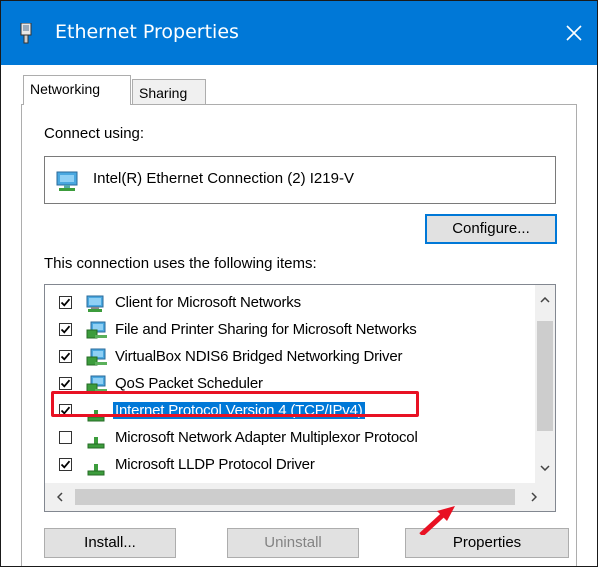 The width and height of the screenshot is (598, 567). I want to click on network-client-icon, so click(97, 307).